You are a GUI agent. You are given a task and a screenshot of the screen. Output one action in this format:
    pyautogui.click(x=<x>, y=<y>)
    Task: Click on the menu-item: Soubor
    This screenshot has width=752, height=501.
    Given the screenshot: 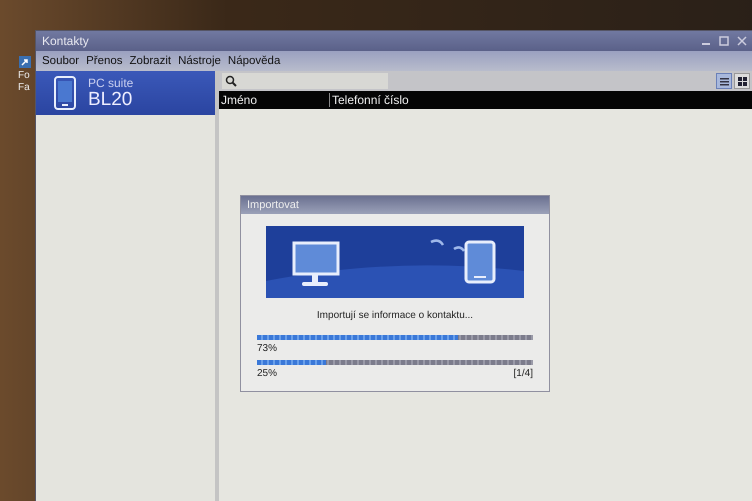 What is the action you would take?
    pyautogui.click(x=61, y=61)
    